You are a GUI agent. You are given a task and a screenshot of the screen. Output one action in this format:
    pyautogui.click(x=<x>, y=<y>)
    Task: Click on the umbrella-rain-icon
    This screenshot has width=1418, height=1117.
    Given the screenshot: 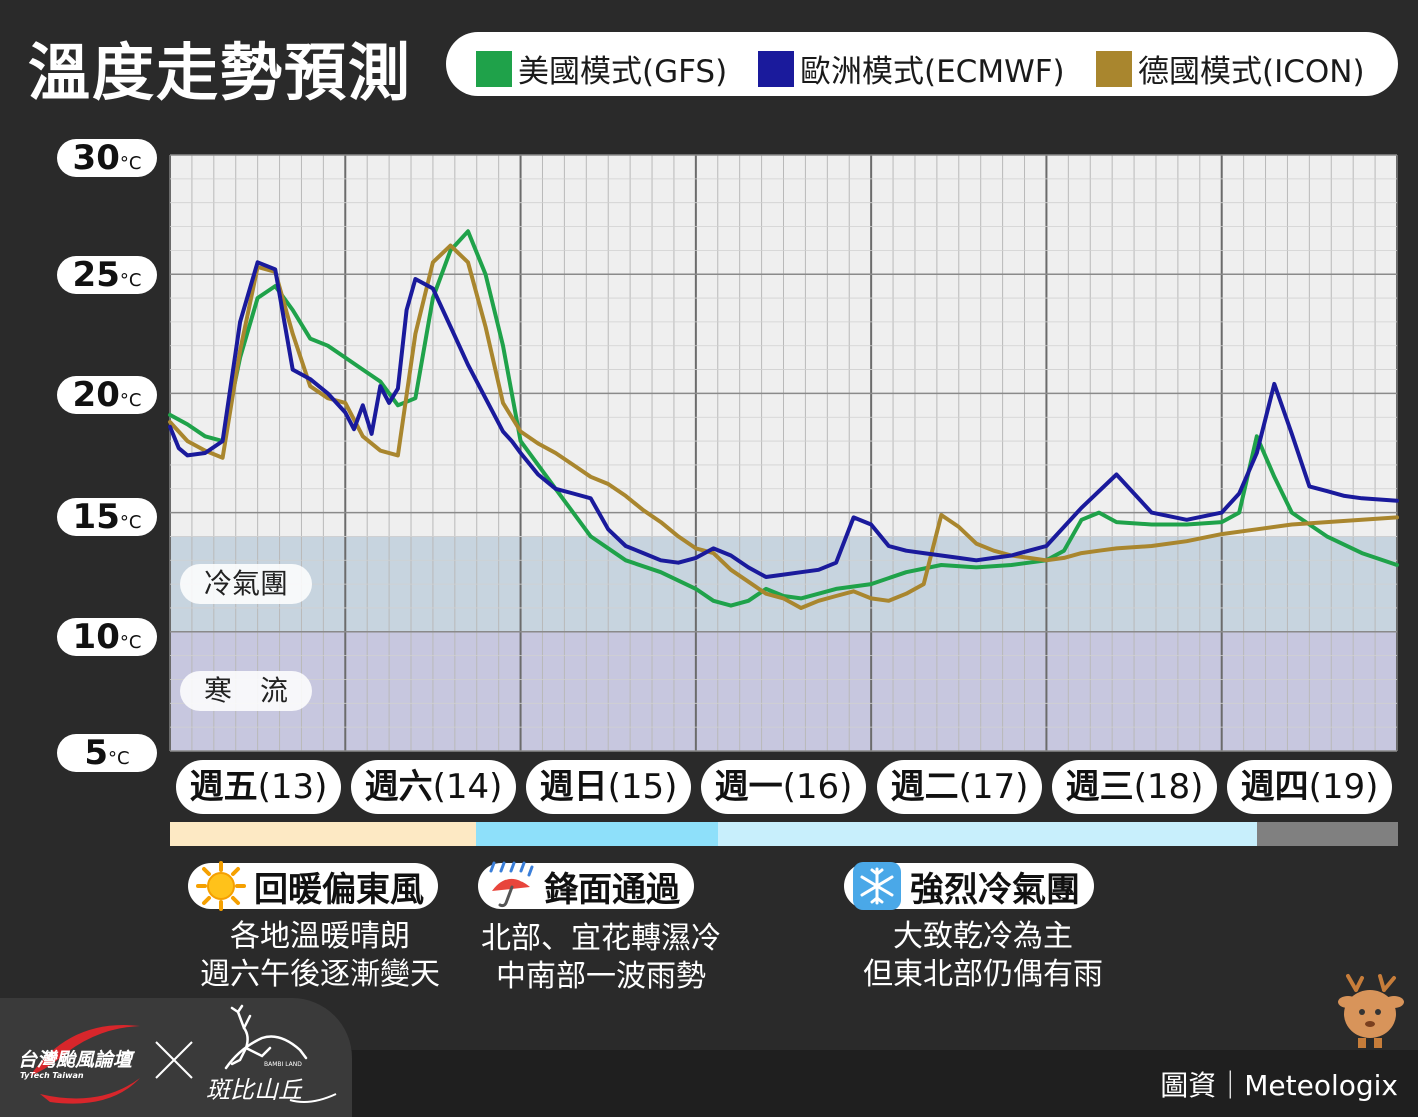 What is the action you would take?
    pyautogui.click(x=511, y=884)
    